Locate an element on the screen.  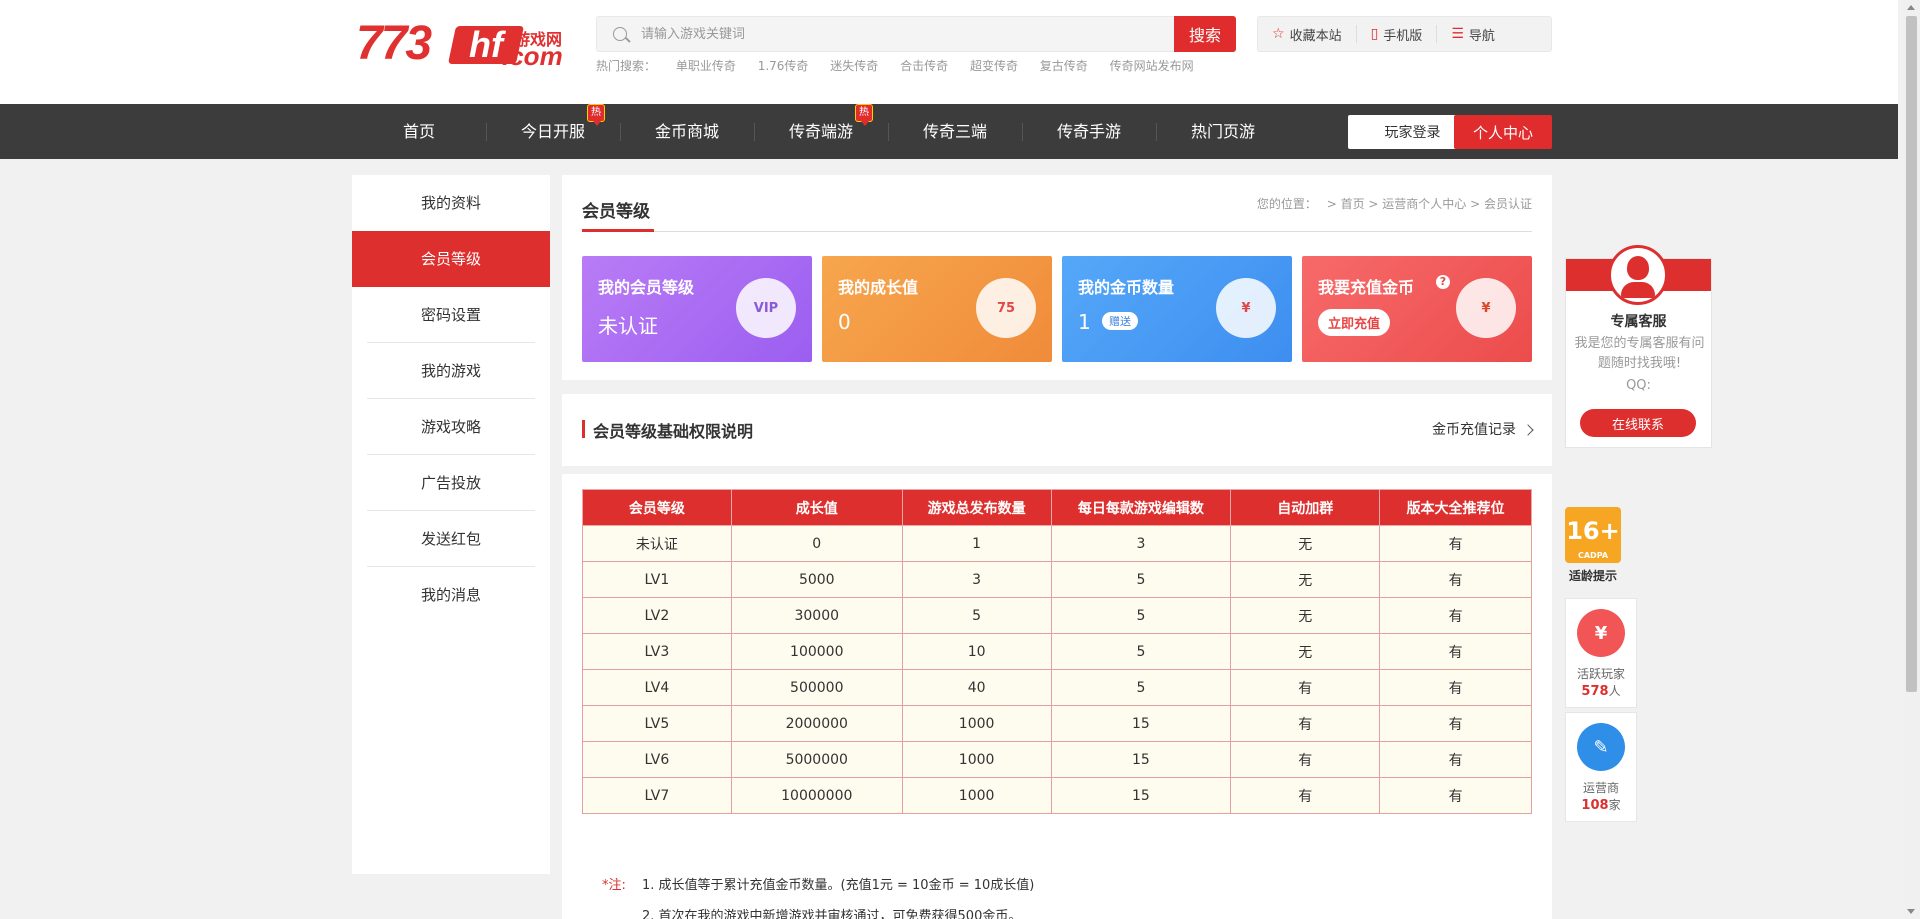
bookmark-label: 收藏本站 is located at coordinates (1315, 36).